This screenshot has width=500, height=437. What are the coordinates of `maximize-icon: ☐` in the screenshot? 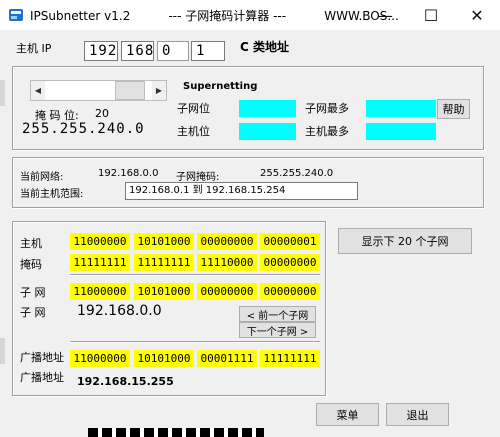 It's located at (431, 15).